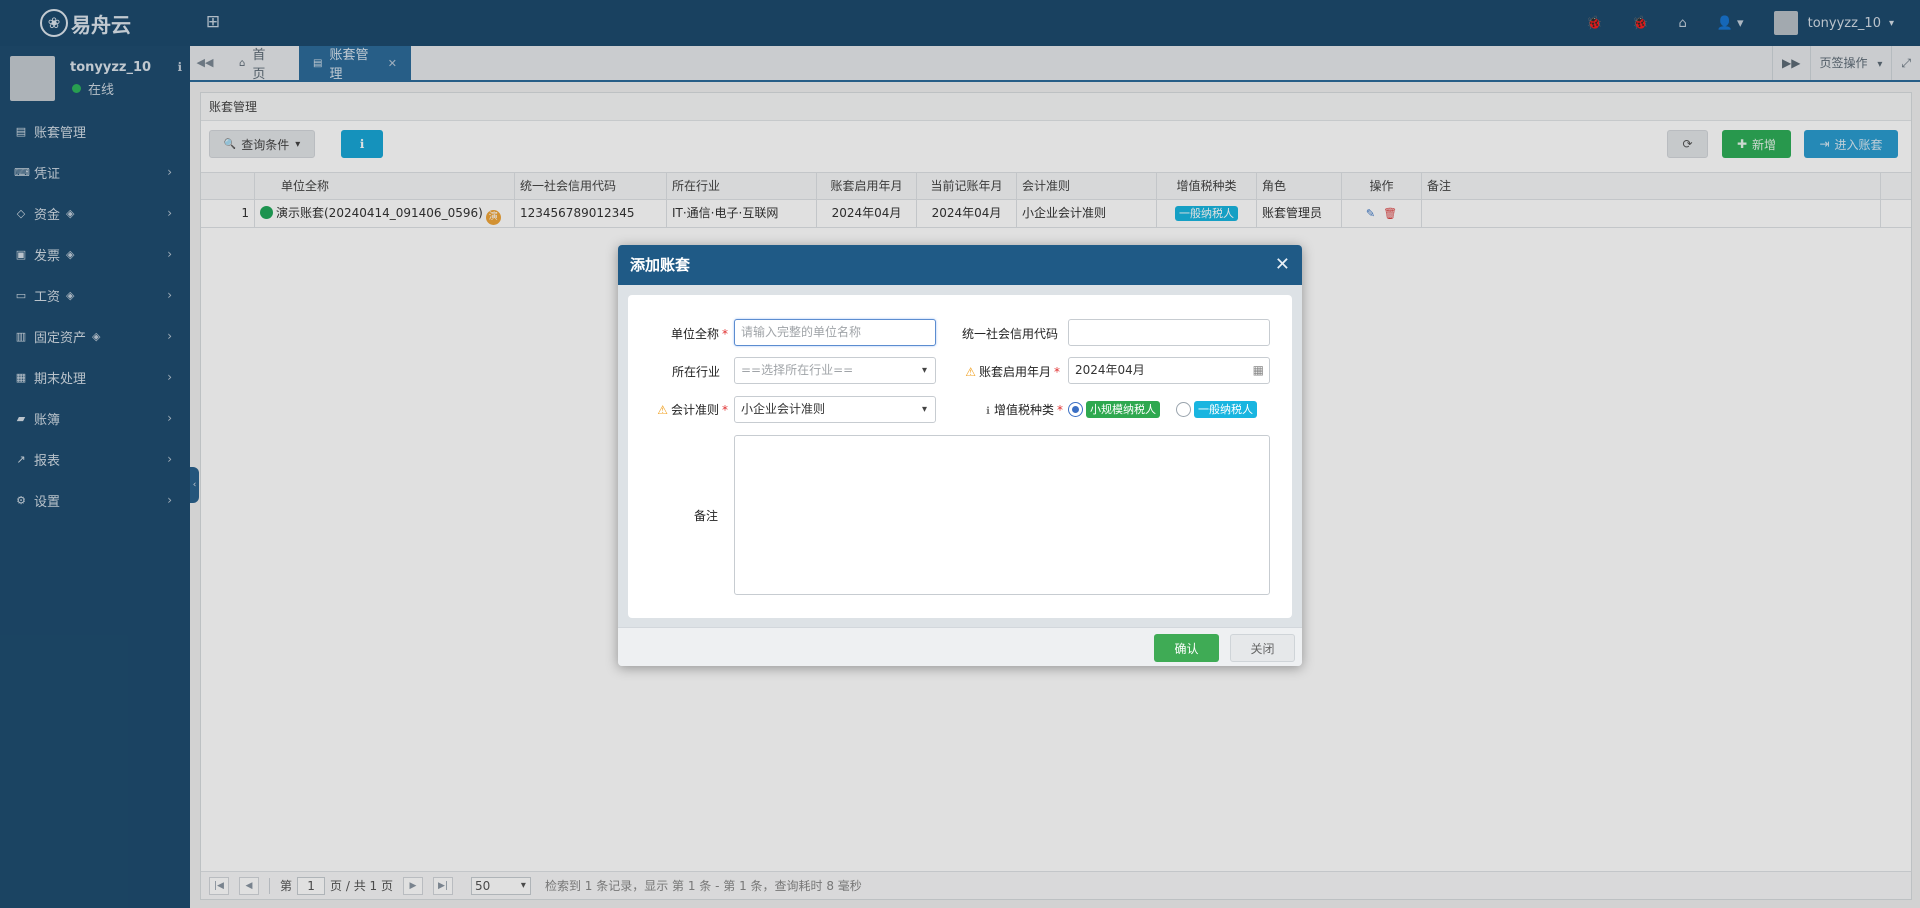  Describe the element at coordinates (1123, 409) in the screenshot. I see `vat-small-scale-badge: 小规模纳税人` at that location.